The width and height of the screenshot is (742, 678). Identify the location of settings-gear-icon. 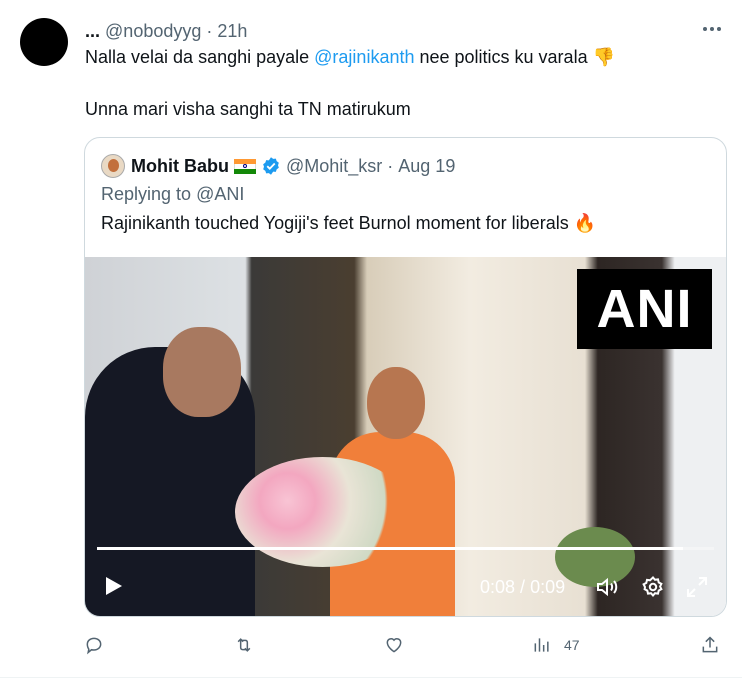
(653, 587).